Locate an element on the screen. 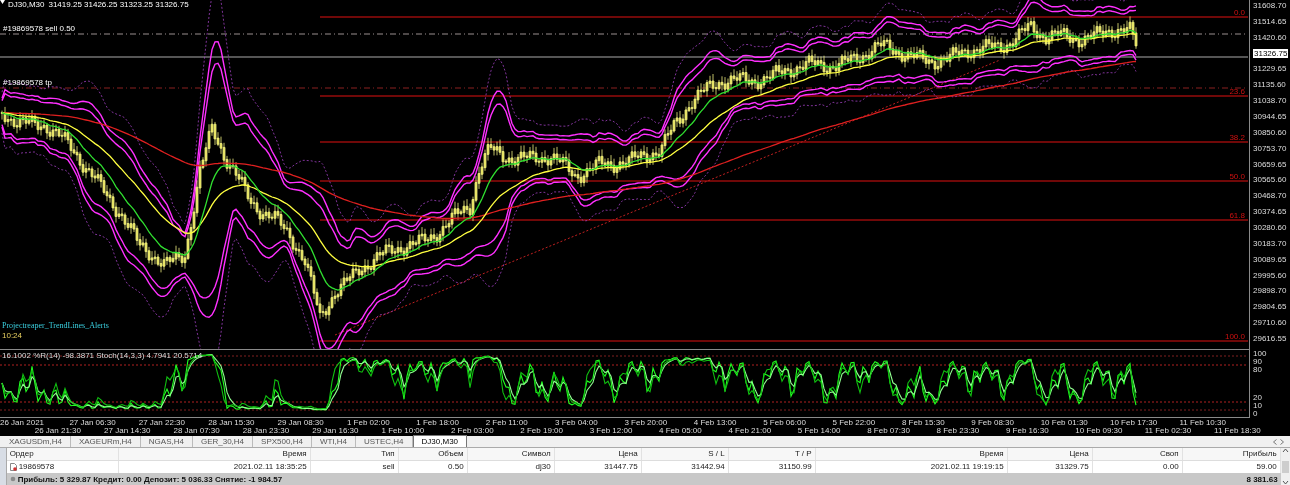 Image resolution: width=1290 pixels, height=485 pixels. time-label: 9 Feb 08:30 is located at coordinates (992, 423).